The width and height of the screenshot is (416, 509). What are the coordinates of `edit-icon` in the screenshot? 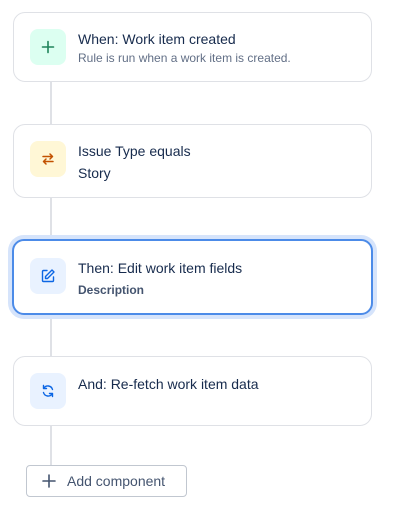 It's located at (48, 276).